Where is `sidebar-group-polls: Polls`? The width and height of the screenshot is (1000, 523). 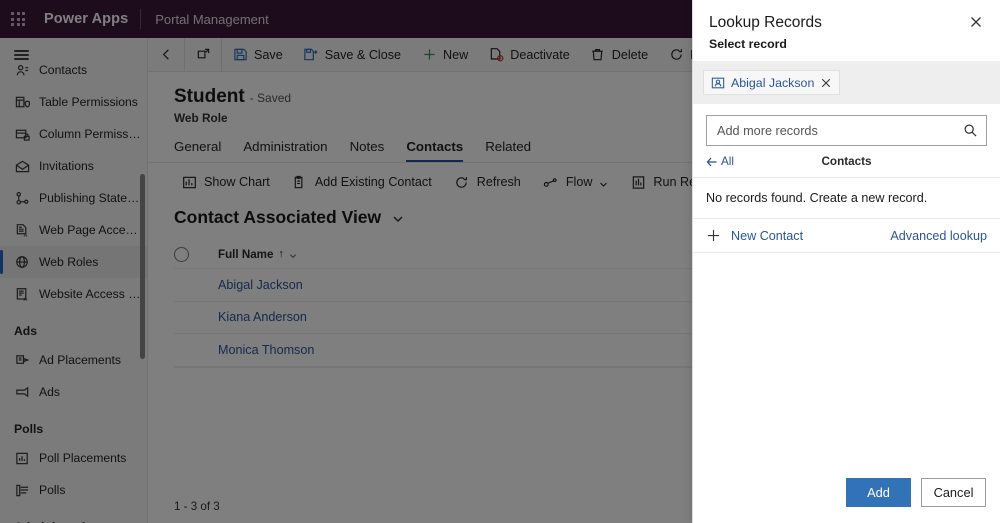
sidebar-group-polls: Polls is located at coordinates (29, 429).